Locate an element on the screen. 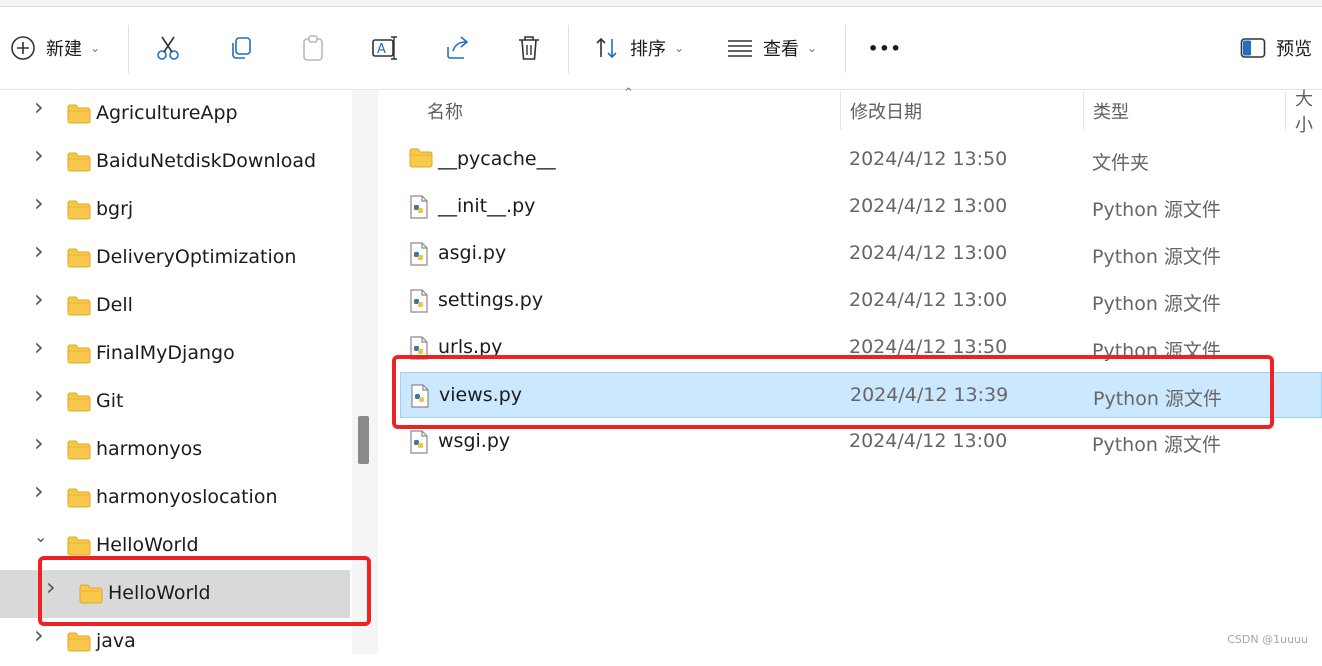 Image resolution: width=1322 pixels, height=666 pixels. command-bar: 新建 ⌄ A 排序 ⌄ 查看 ⌄ ••• 预览 is located at coordinates (661, 48).